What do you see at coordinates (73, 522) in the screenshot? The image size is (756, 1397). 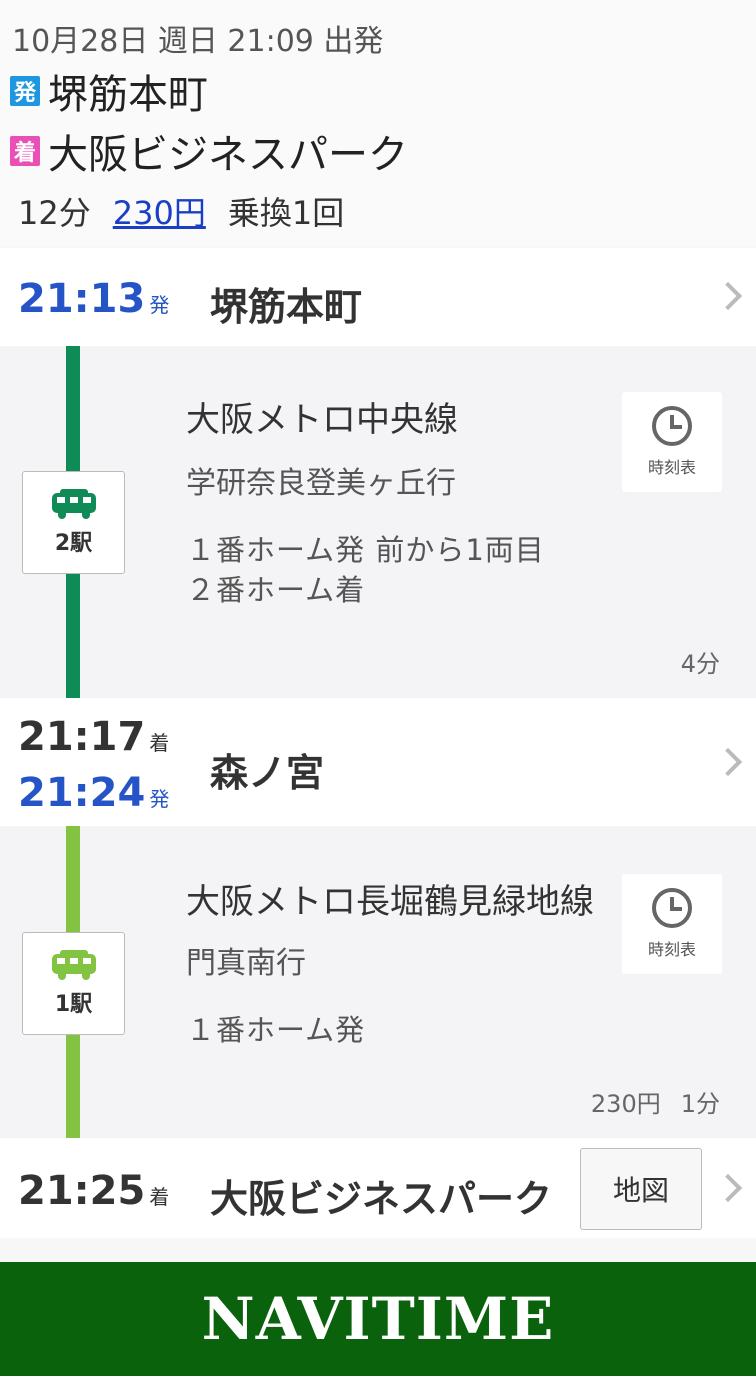 I see `stop-count-badge: 2駅` at bounding box center [73, 522].